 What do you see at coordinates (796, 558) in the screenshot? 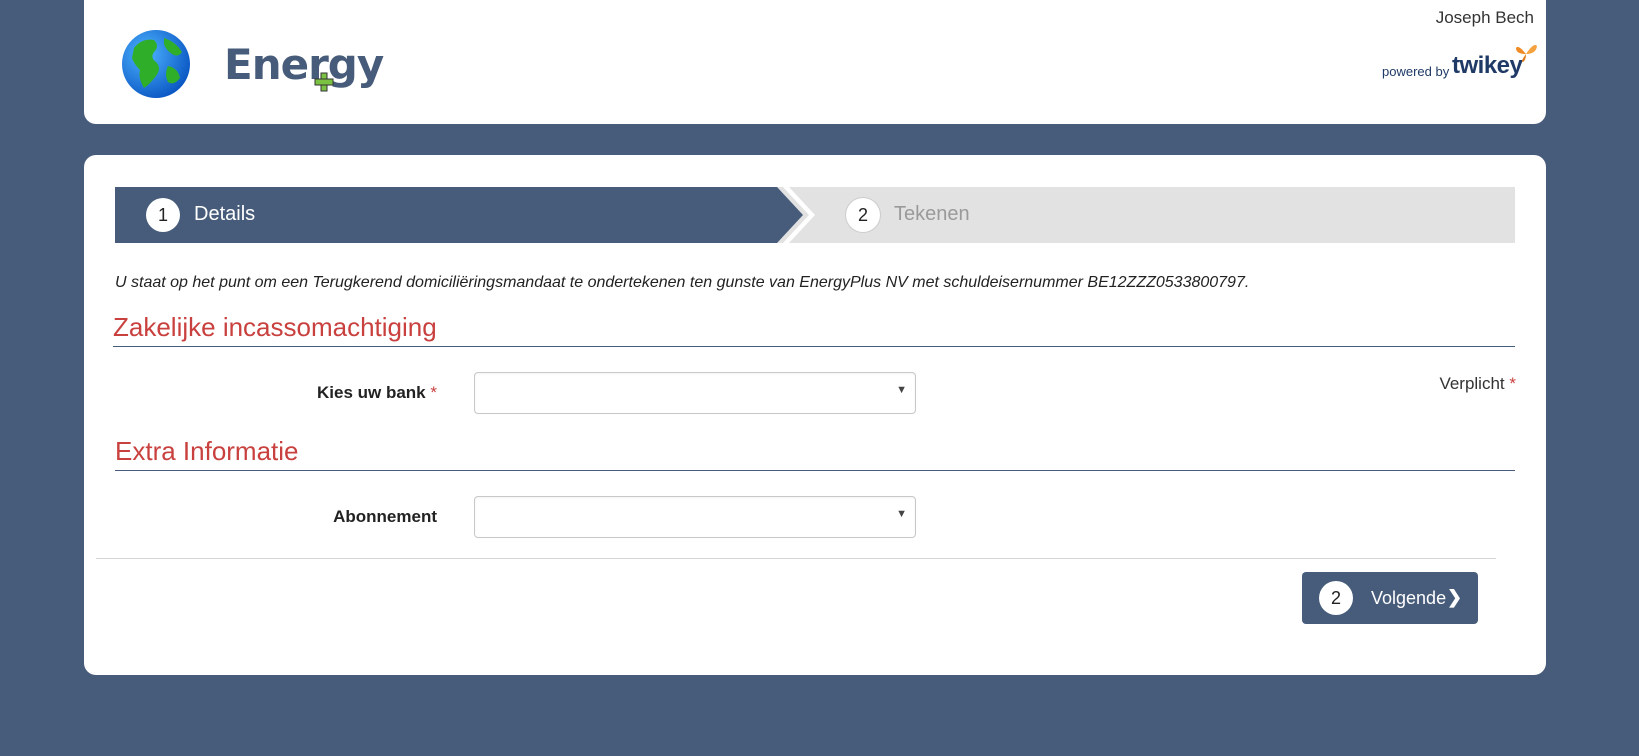
I see `form-footer-divider` at bounding box center [796, 558].